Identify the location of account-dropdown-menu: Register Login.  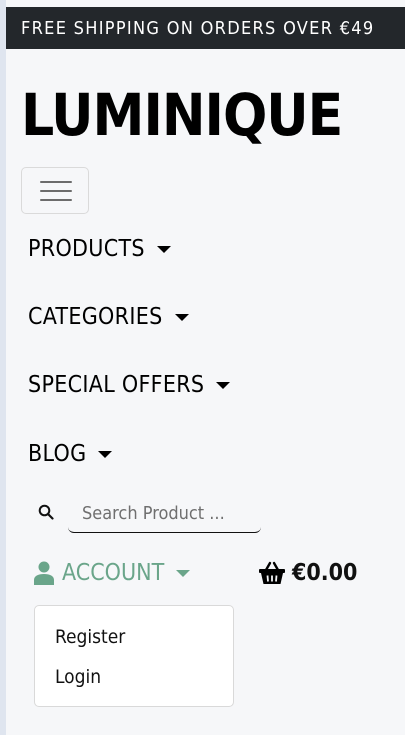
(134, 656).